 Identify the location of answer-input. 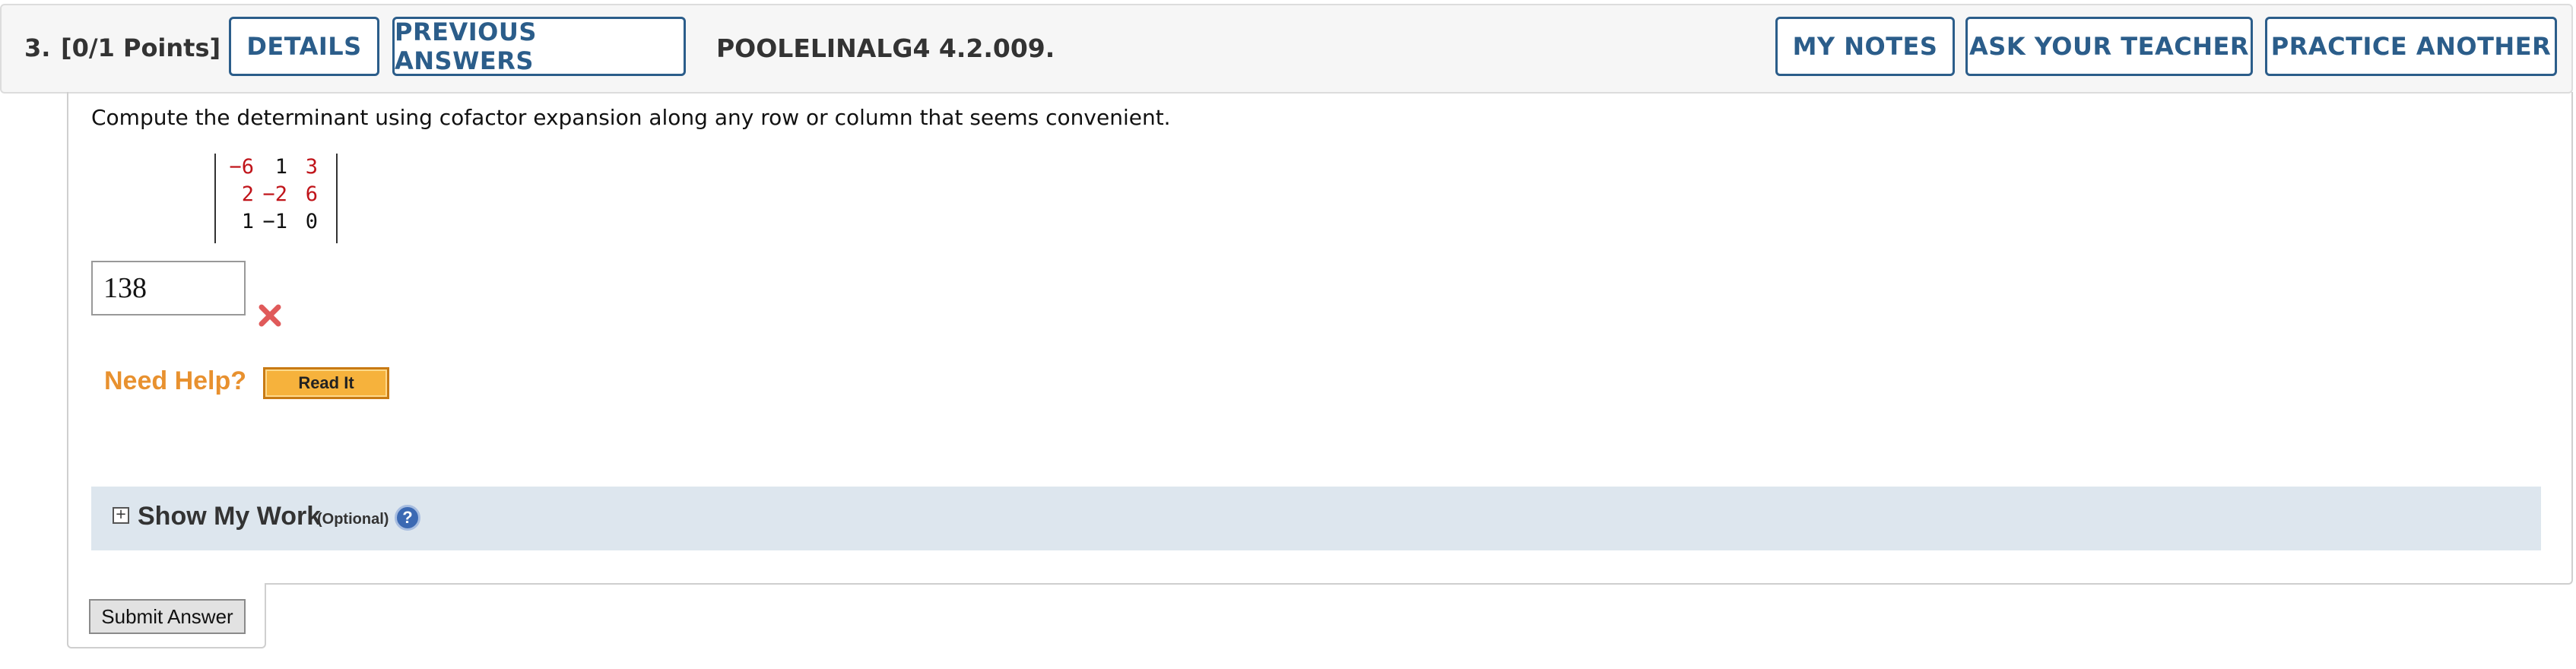
(169, 288).